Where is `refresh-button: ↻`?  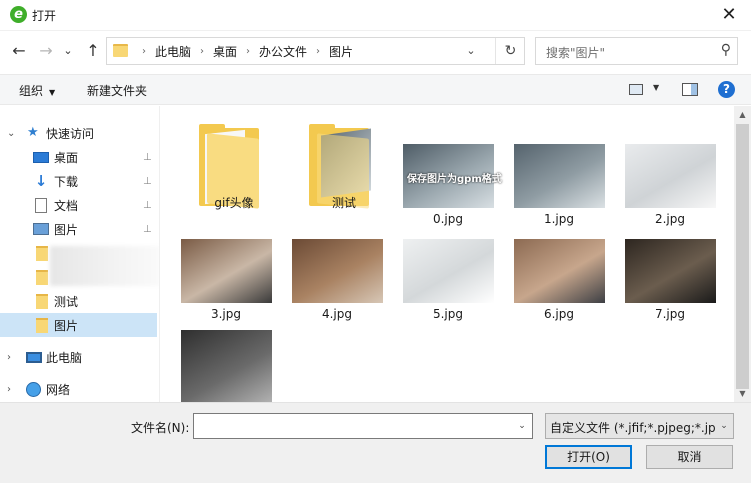
refresh-button: ↻ is located at coordinates (510, 51).